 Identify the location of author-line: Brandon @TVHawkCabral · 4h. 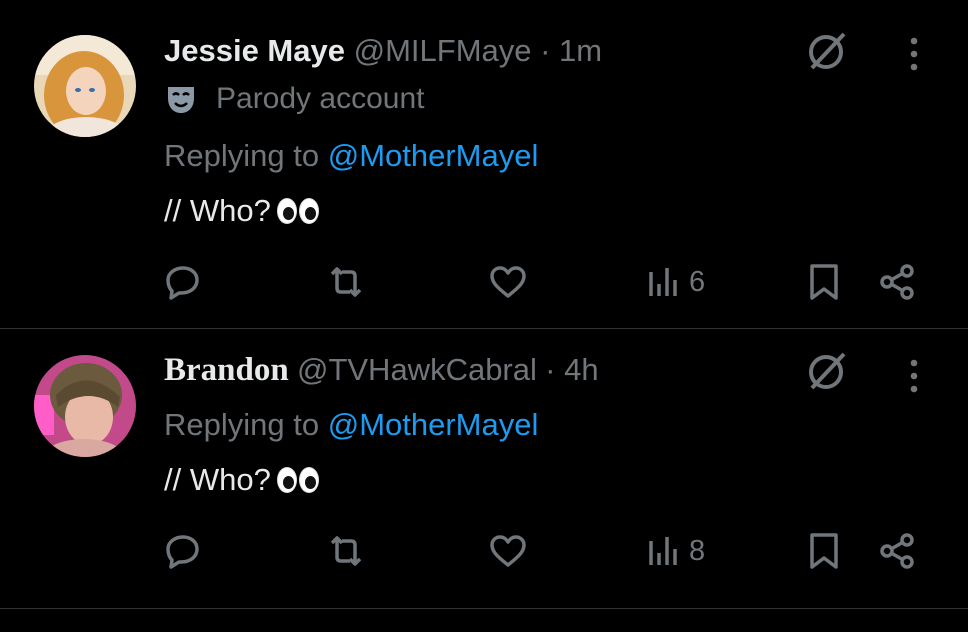
(381, 370).